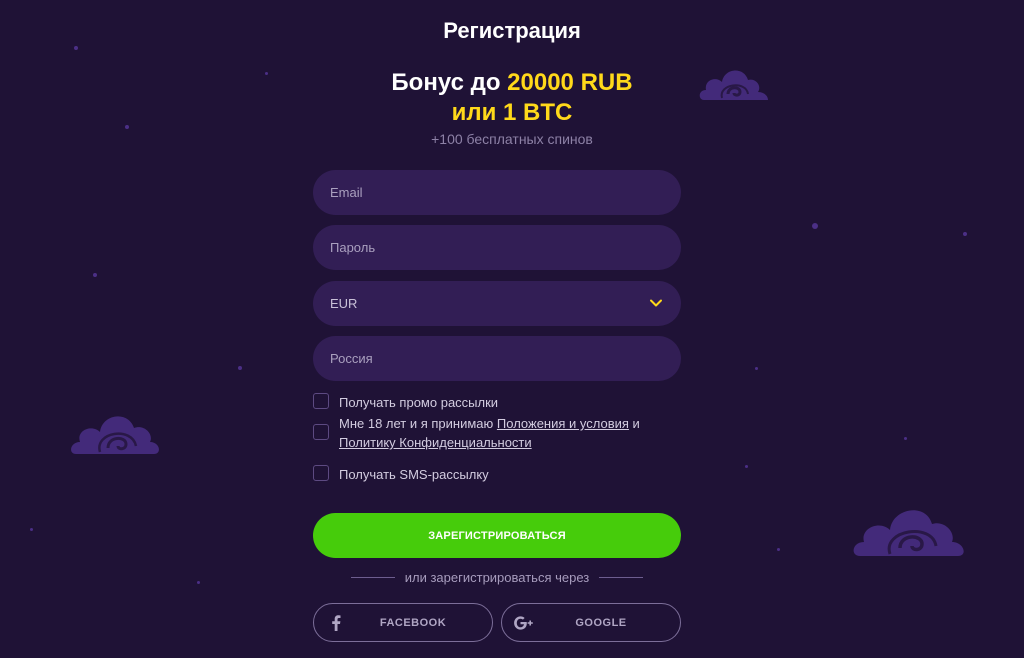 Image resolution: width=1024 pixels, height=658 pixels. Describe the element at coordinates (524, 622) in the screenshot. I see `google-plus-icon` at that location.